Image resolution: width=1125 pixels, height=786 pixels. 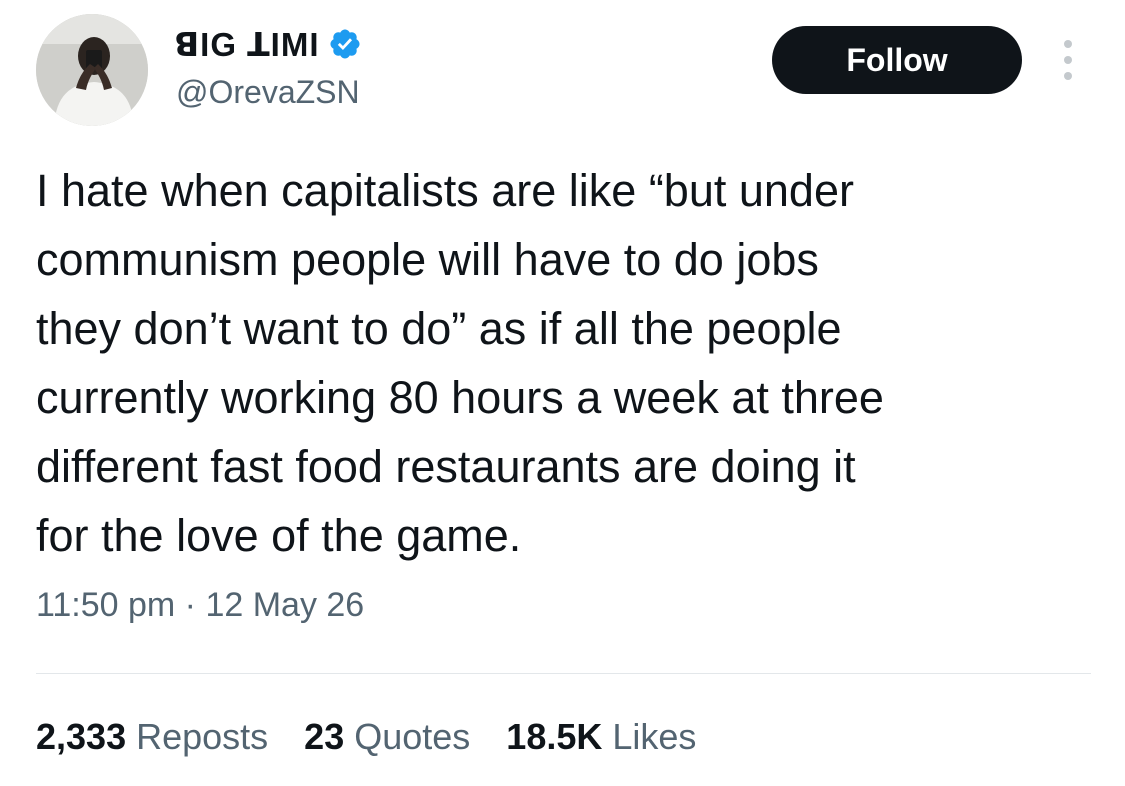 What do you see at coordinates (654, 736) in the screenshot?
I see `likes-label: Likes` at bounding box center [654, 736].